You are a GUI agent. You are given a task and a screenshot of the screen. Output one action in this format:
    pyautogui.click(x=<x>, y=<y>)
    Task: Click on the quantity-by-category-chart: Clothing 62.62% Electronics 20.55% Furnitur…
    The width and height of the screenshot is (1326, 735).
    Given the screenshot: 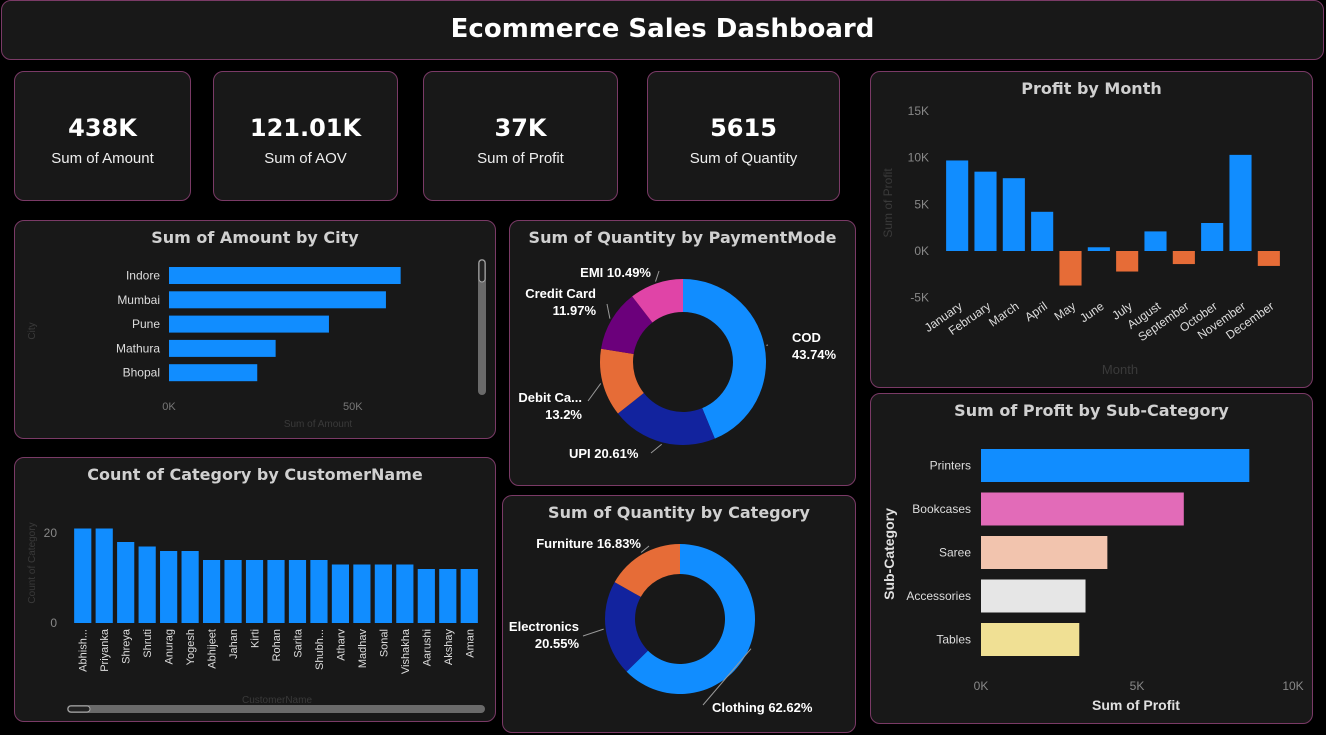 What is the action you would take?
    pyautogui.click(x=661, y=625)
    